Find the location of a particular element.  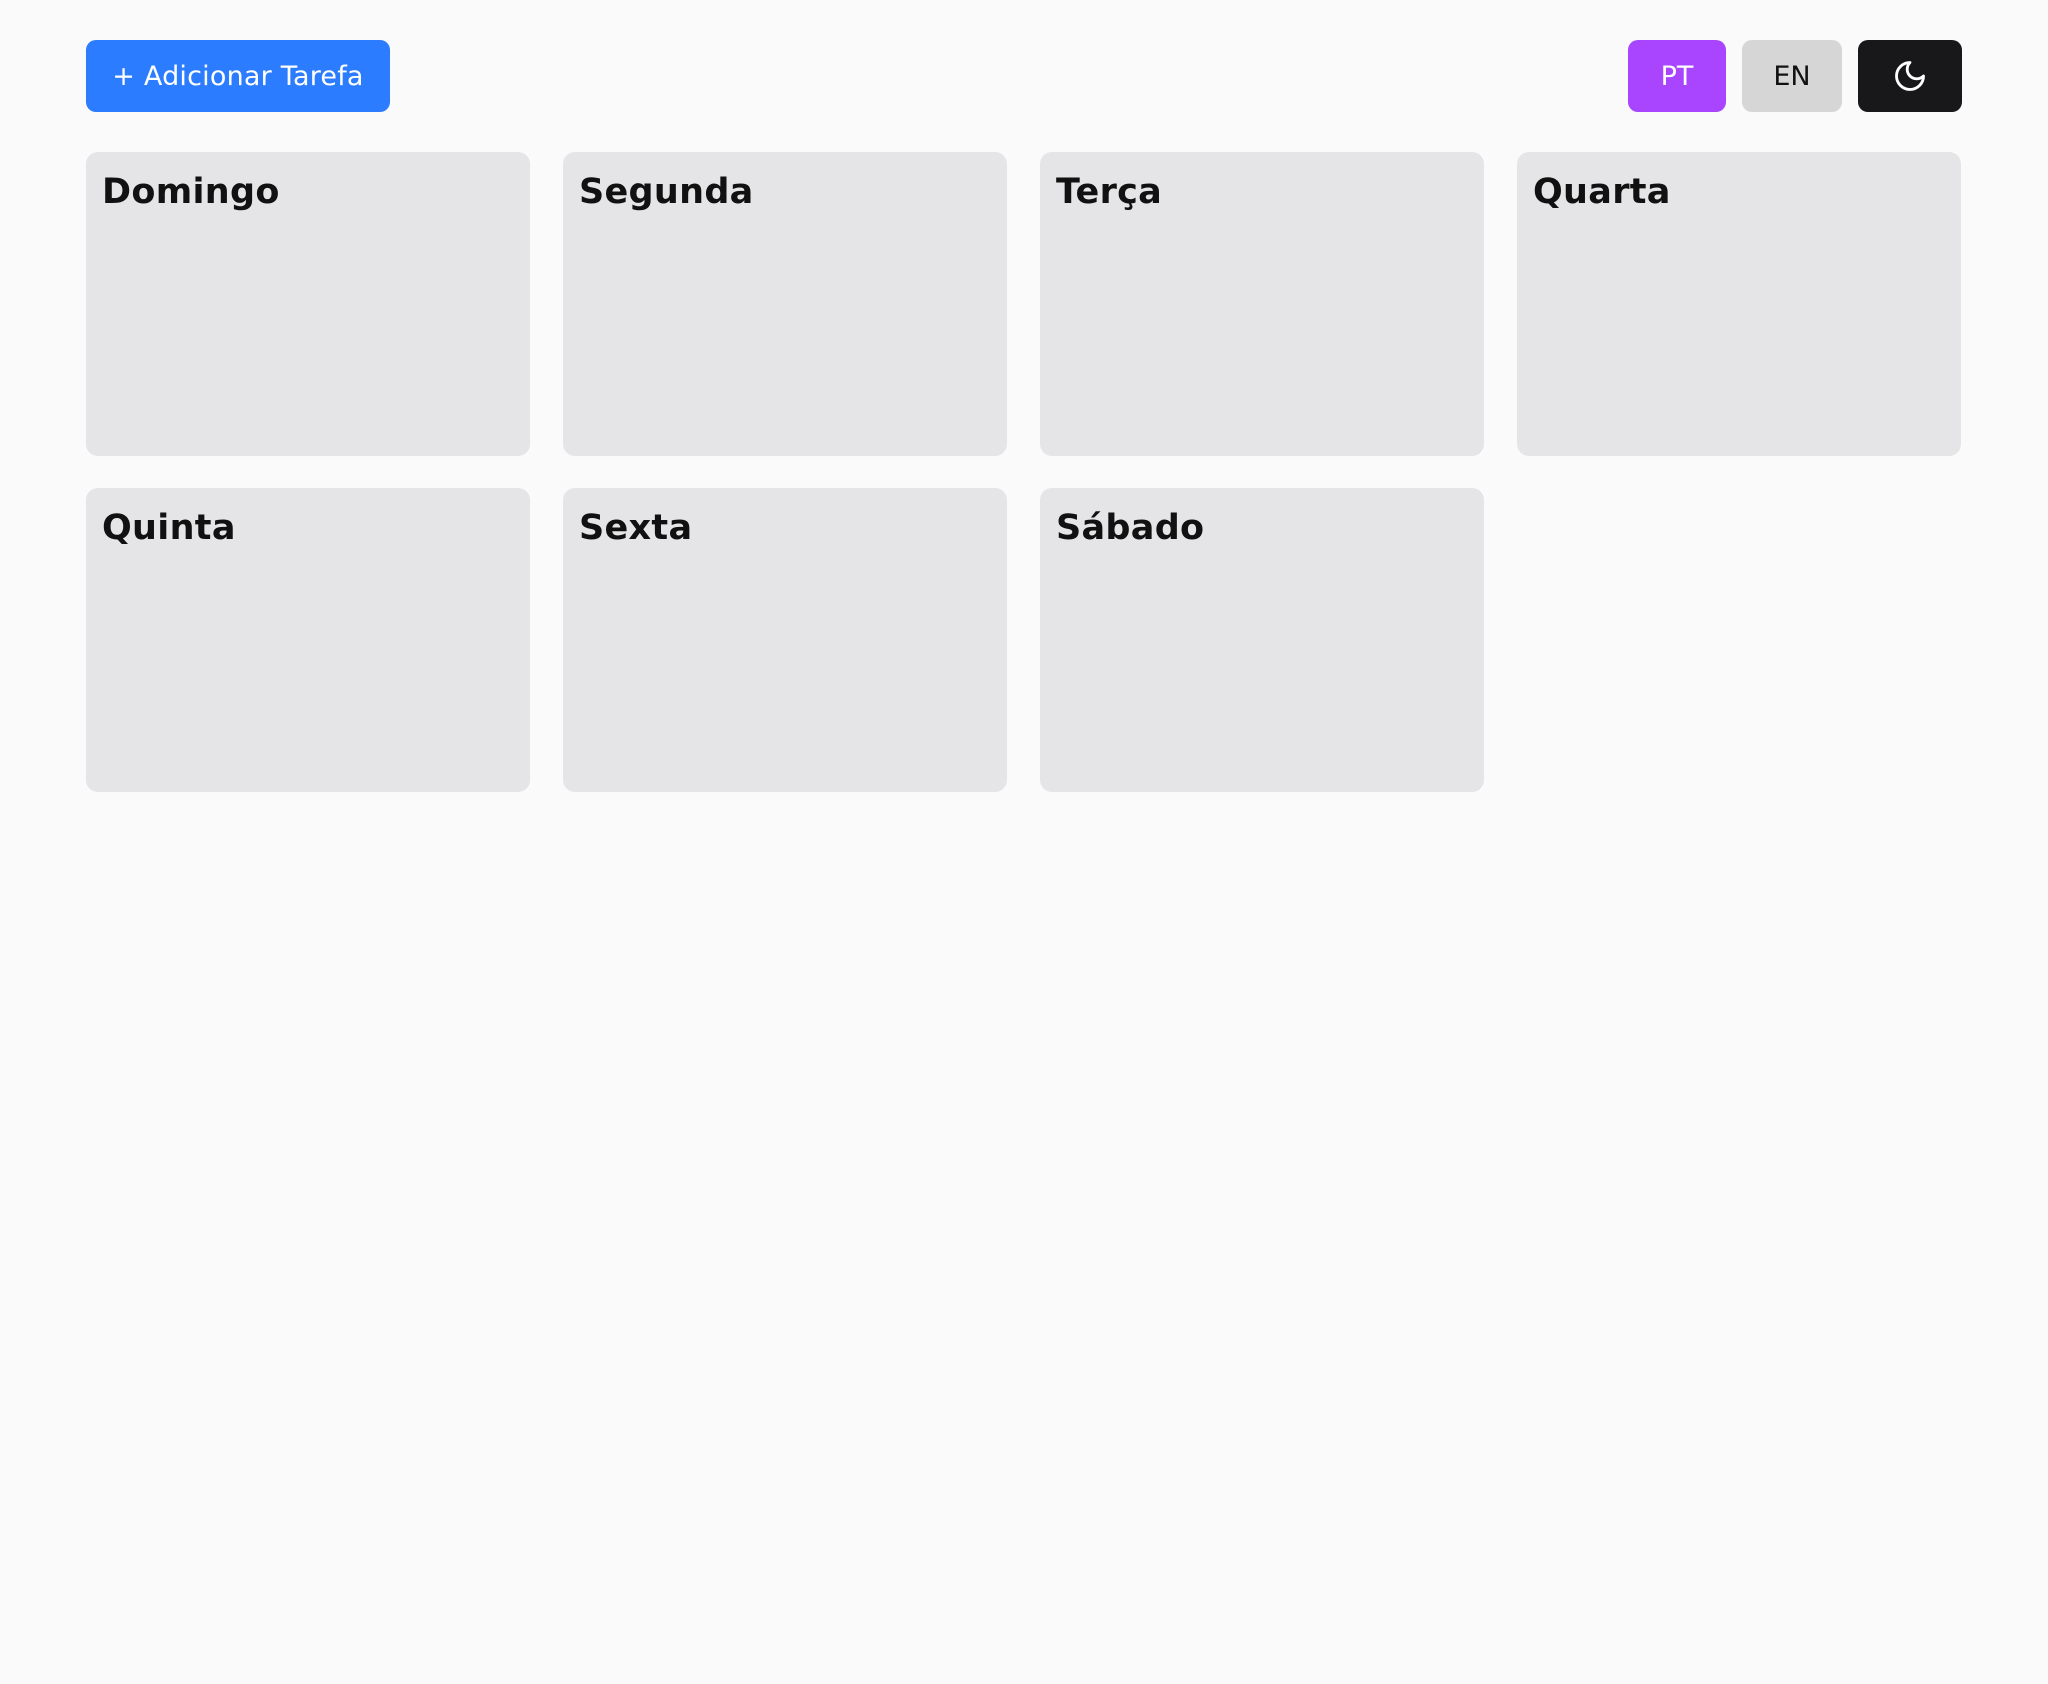

day-title: Domingo is located at coordinates (191, 192).